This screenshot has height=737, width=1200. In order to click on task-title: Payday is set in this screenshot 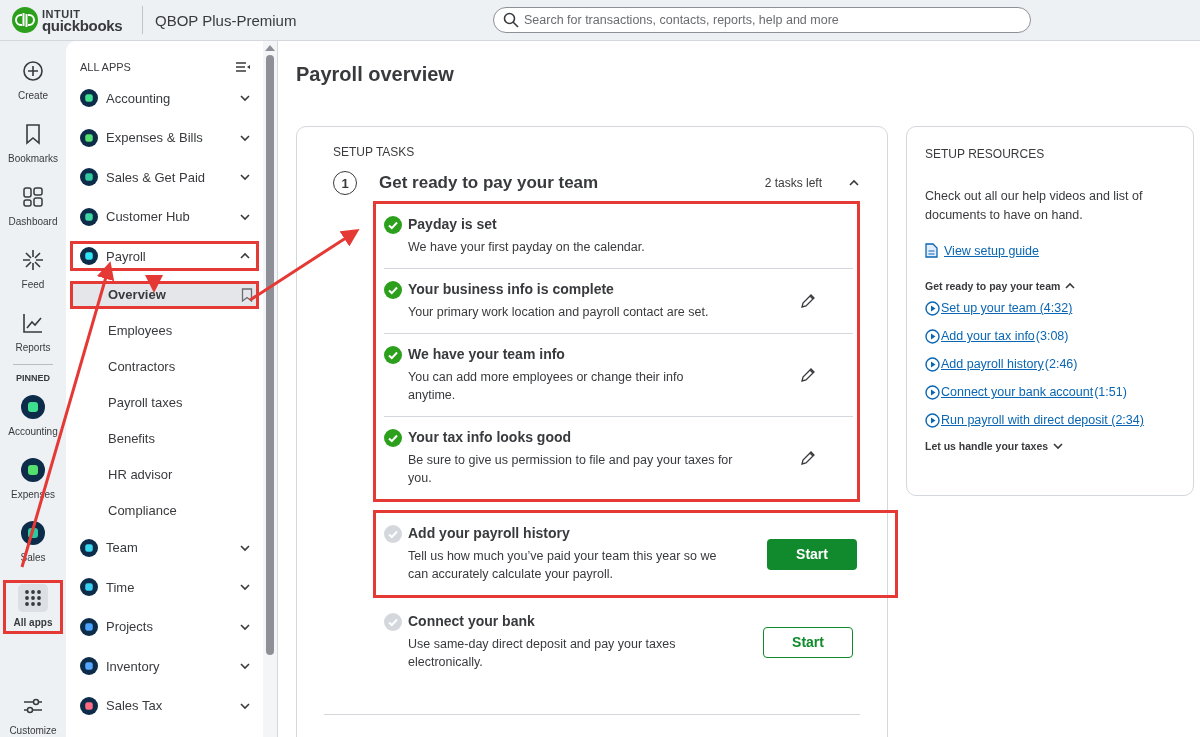, I will do `click(453, 224)`.